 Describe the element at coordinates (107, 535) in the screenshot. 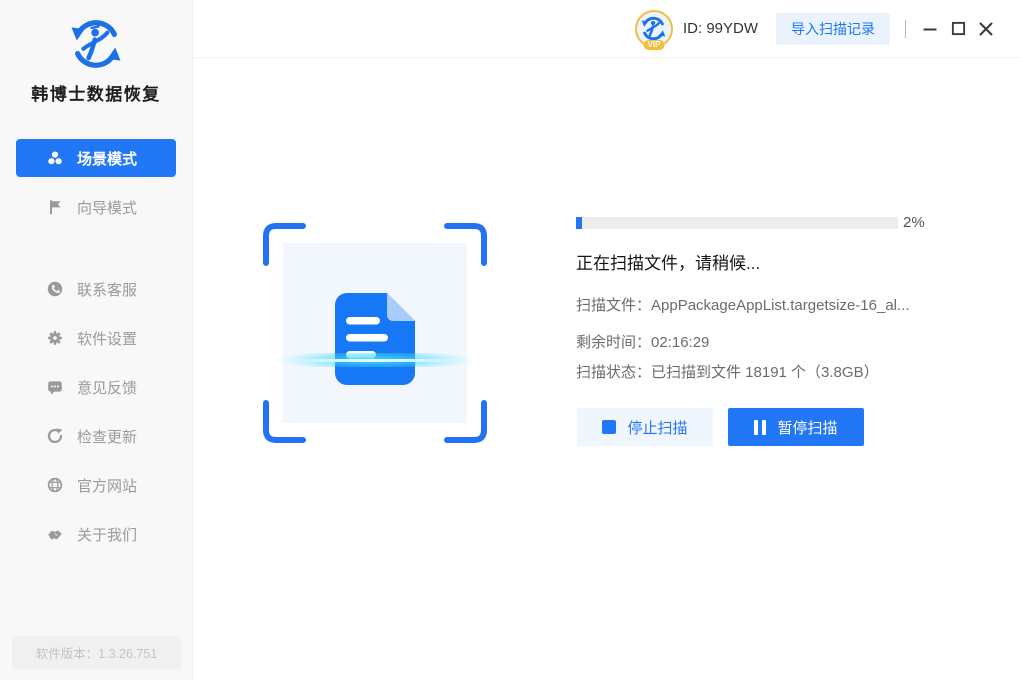

I see `sidebar-item-label: 关于我们` at that location.